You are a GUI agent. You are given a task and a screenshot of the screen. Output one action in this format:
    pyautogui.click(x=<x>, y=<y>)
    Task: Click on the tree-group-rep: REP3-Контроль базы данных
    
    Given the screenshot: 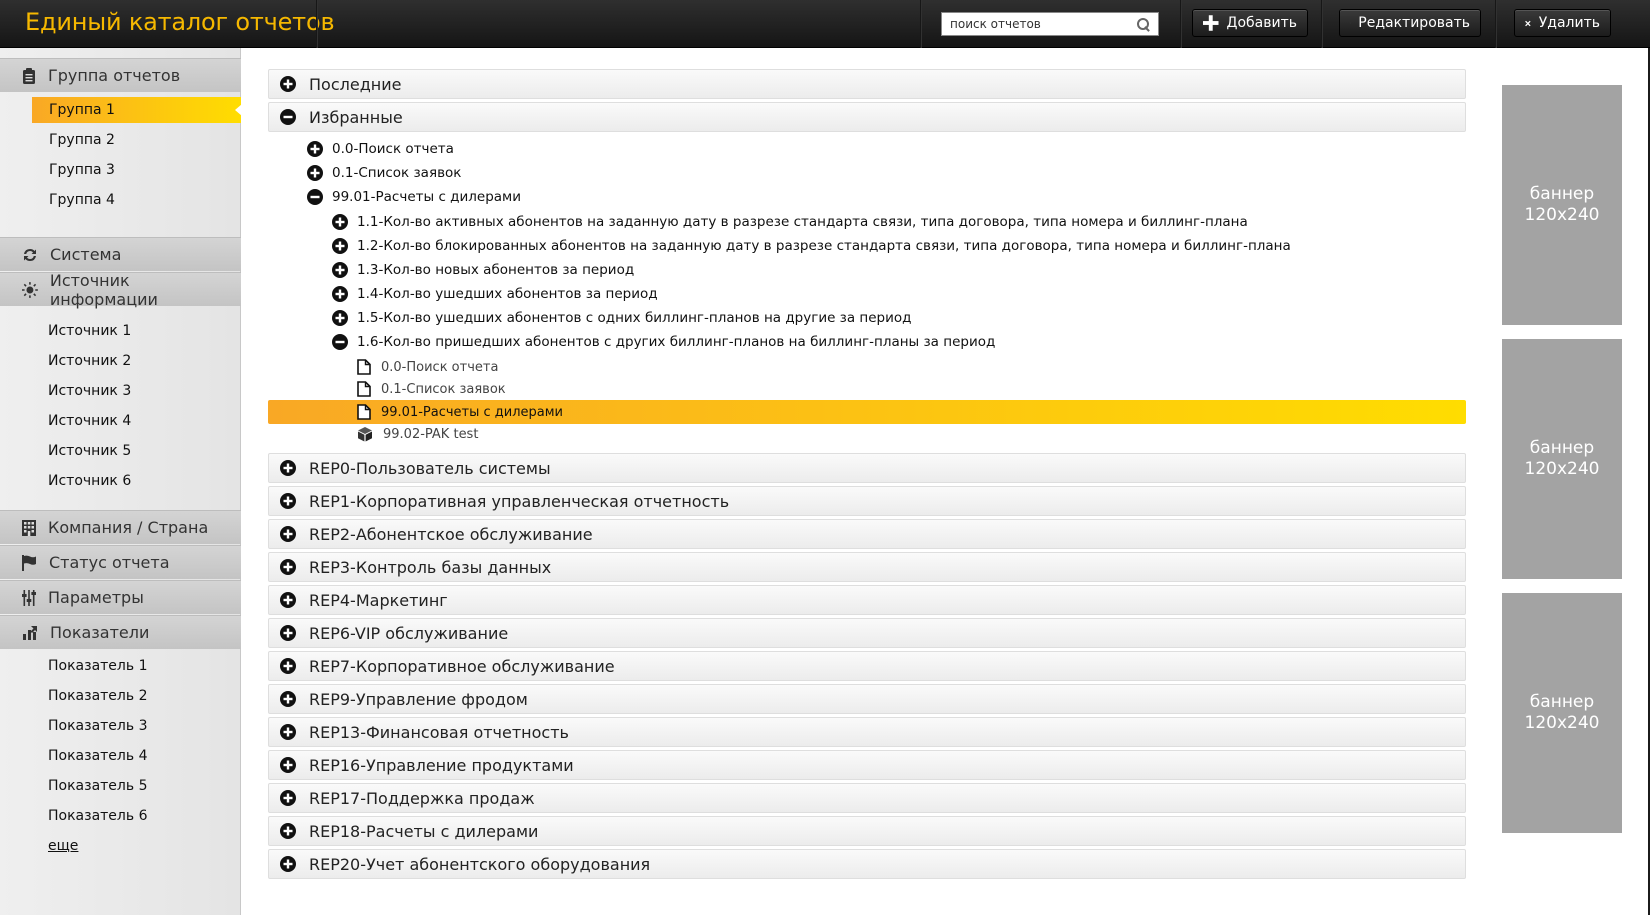 What is the action you would take?
    pyautogui.click(x=867, y=567)
    